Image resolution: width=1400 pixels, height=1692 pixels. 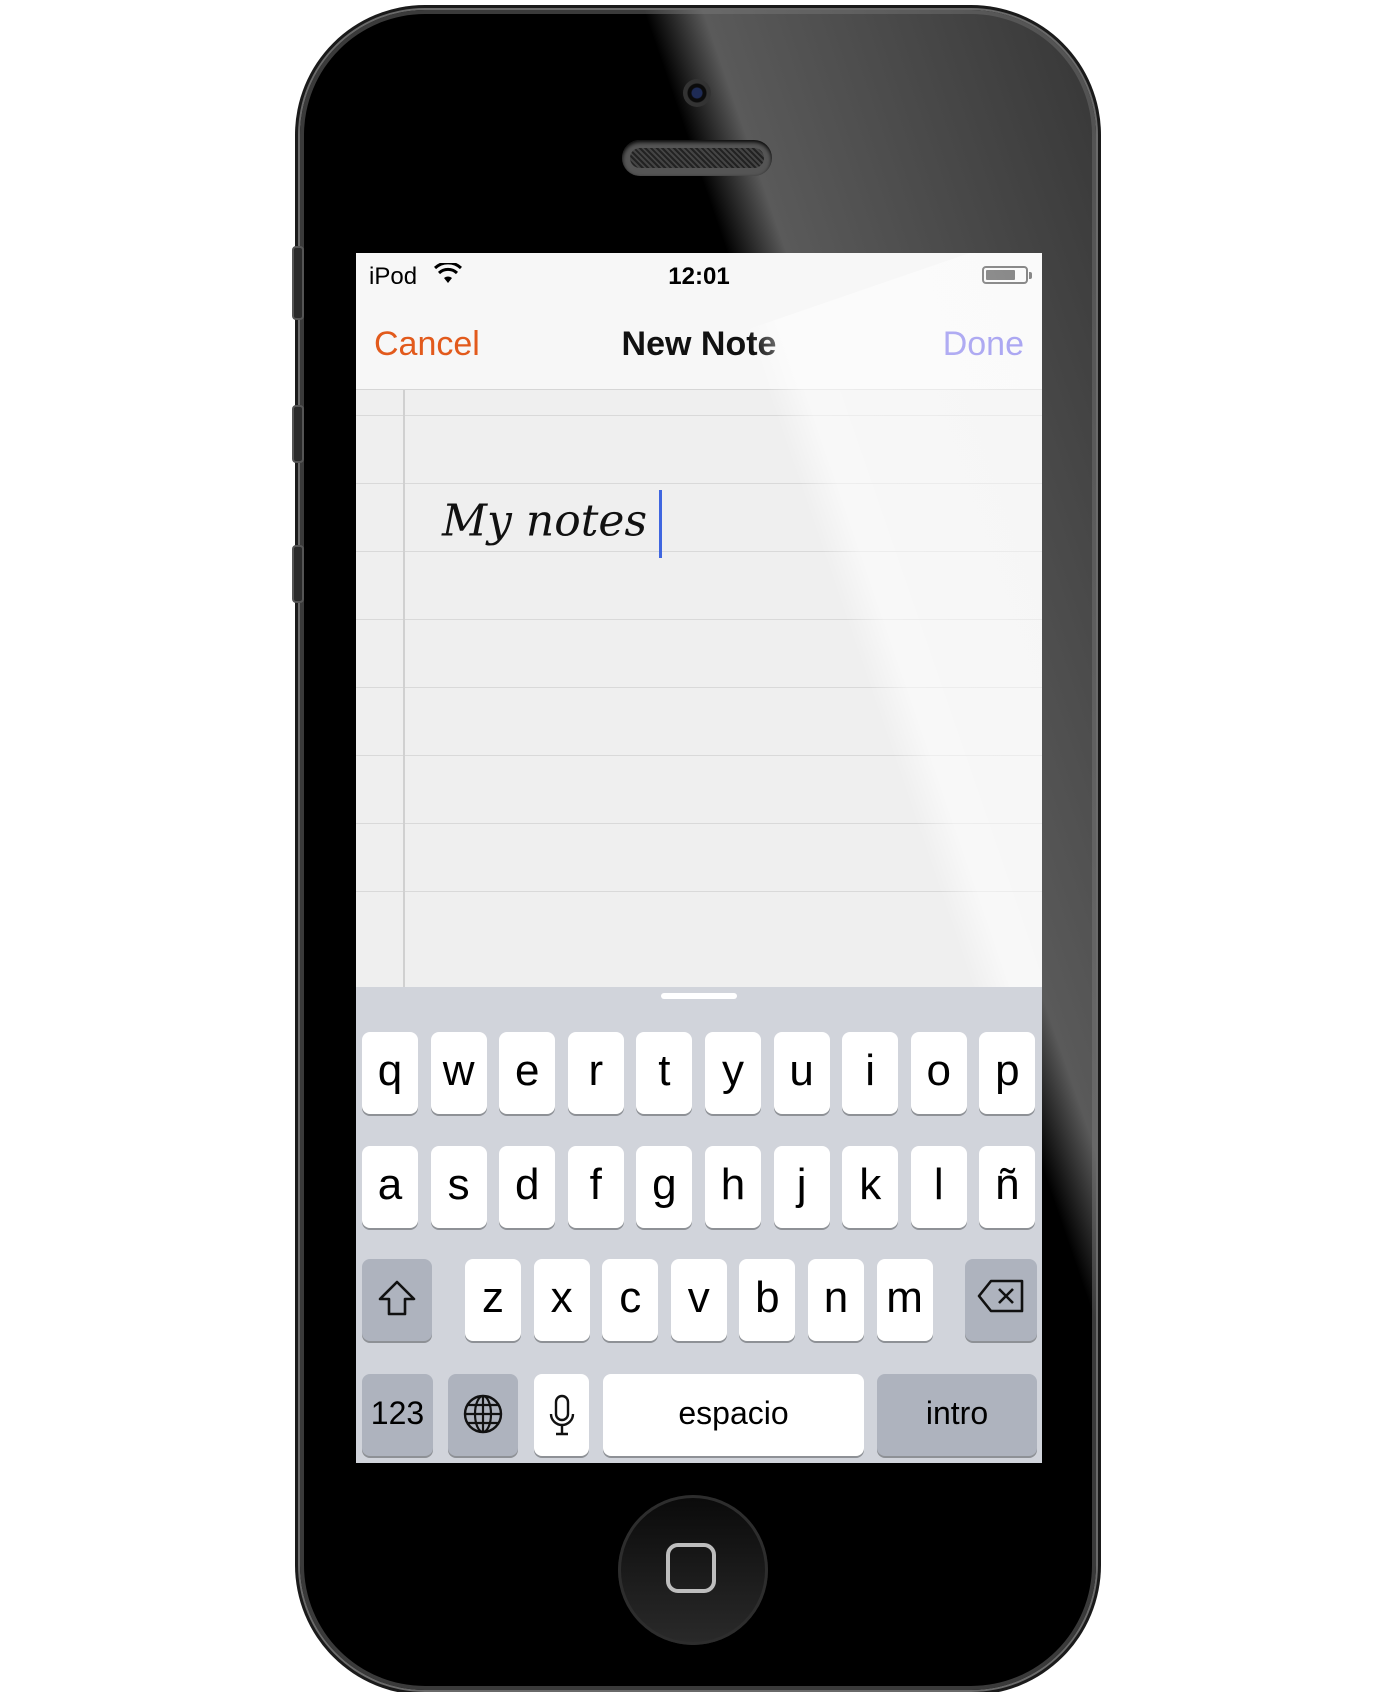 I want to click on delete-key, so click(x=1001, y=1300).